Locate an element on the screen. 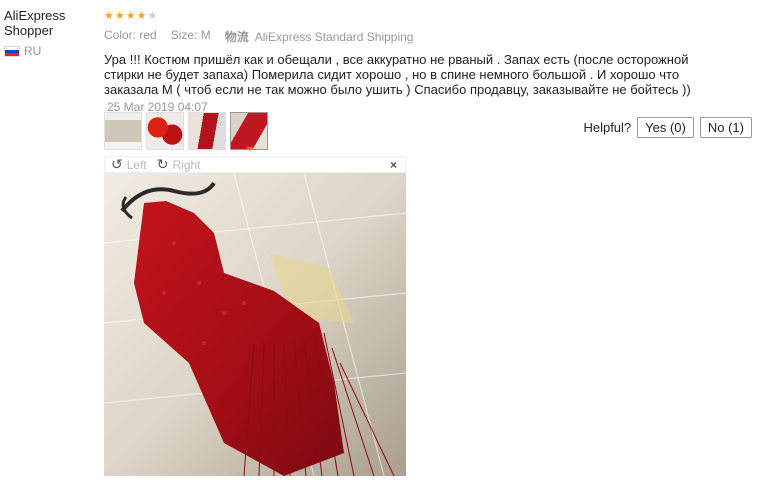 The width and height of the screenshot is (760, 480). size-info: Size: M is located at coordinates (190, 35).